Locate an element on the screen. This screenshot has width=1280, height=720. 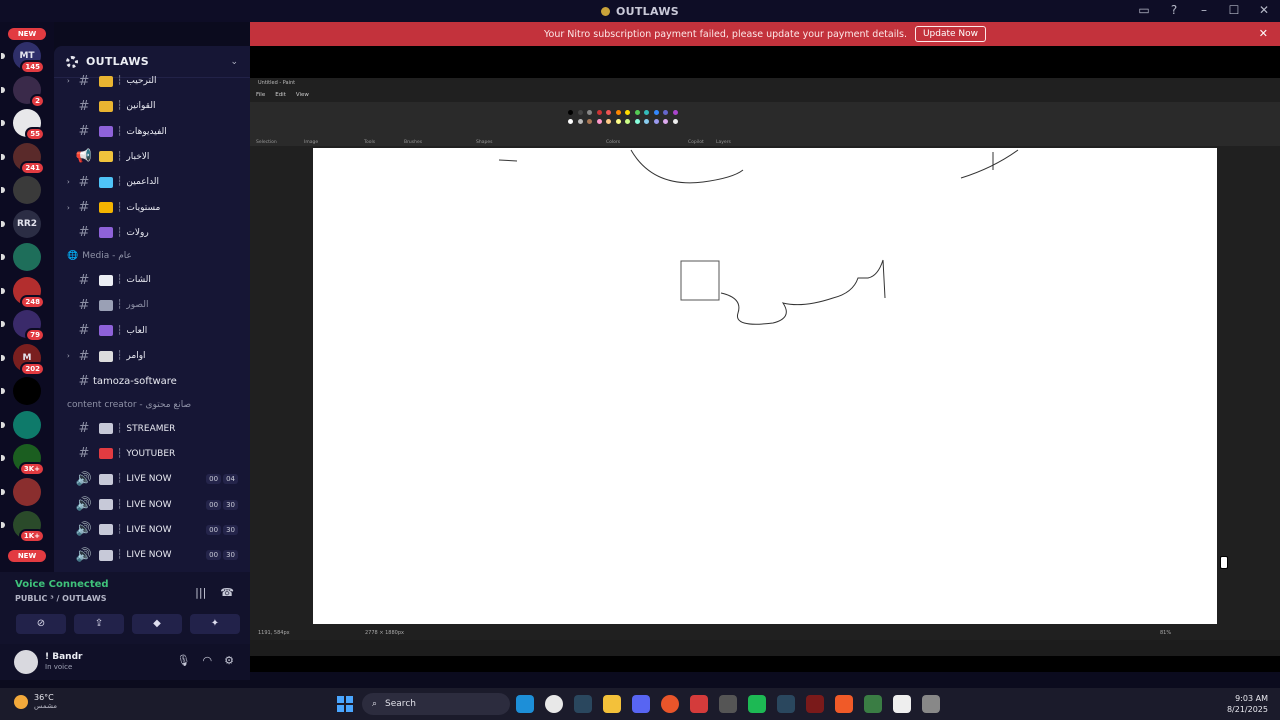
voice-channel: PUBLIC ³ / OUTLAWS is located at coordinates (60, 598).